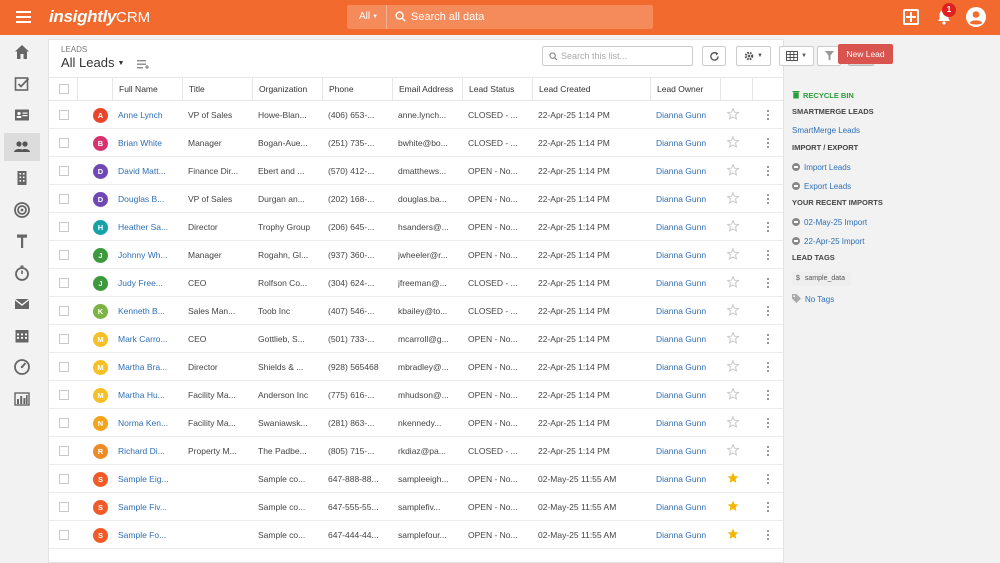 The image size is (1000, 563). Describe the element at coordinates (821, 186) in the screenshot. I see `export-leads-link: Export Leads` at that location.